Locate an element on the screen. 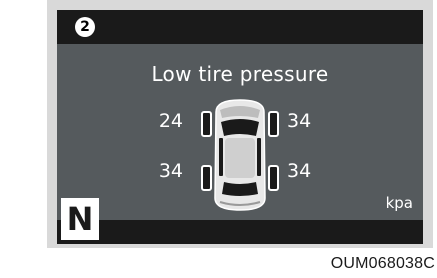  tire-rear-right is located at coordinates (273, 178).